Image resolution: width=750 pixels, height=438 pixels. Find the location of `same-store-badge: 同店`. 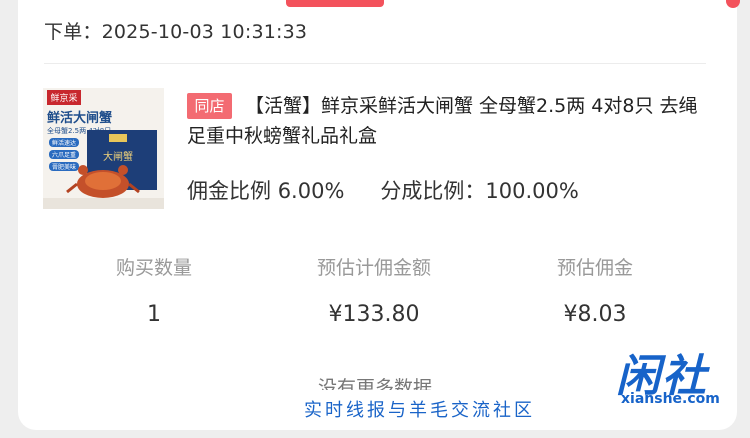

same-store-badge: 同店 is located at coordinates (209, 106).